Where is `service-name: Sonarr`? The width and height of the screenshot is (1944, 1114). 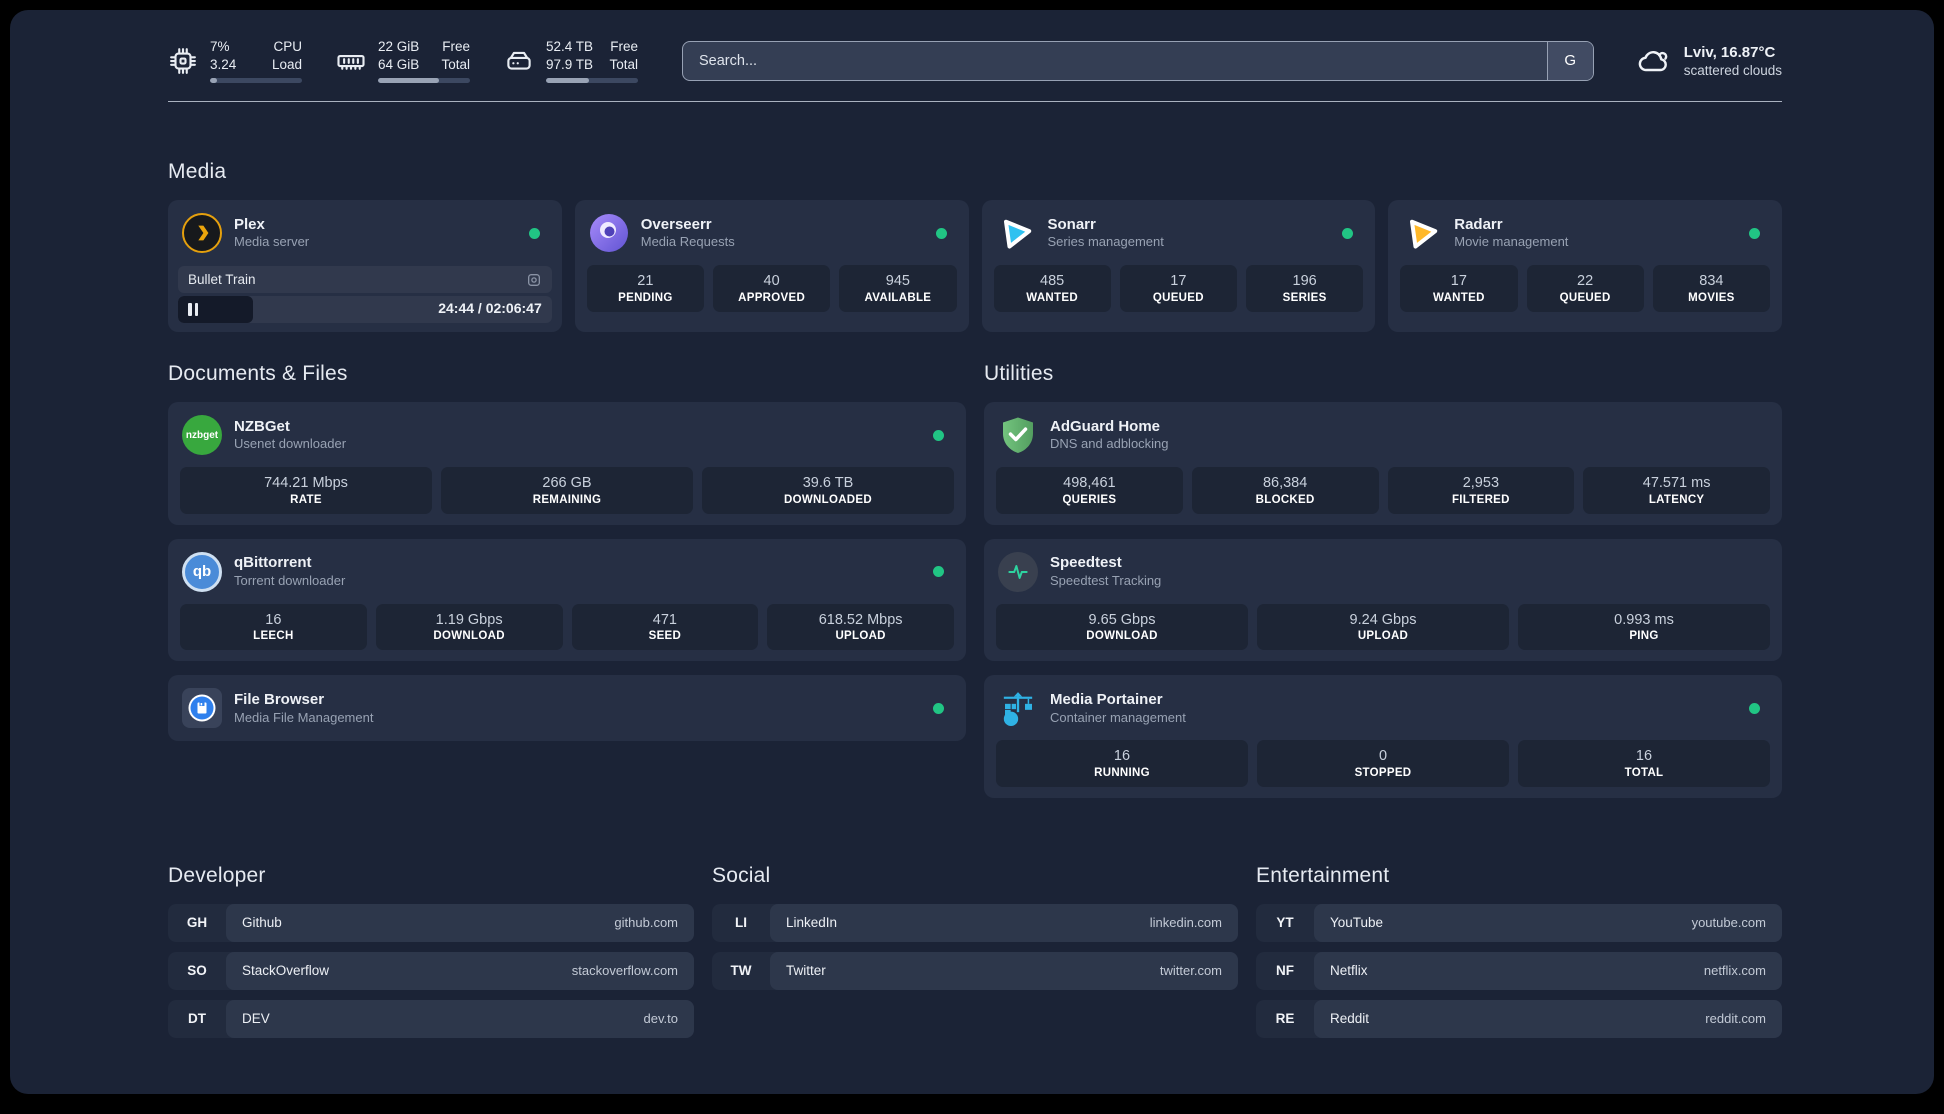 service-name: Sonarr is located at coordinates (1071, 224).